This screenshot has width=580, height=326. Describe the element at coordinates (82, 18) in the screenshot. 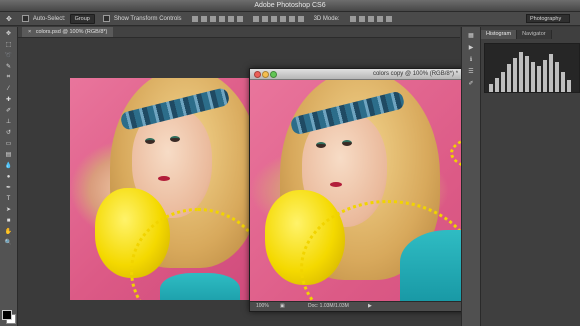

I see `auto-select-dropdown: Group` at that location.